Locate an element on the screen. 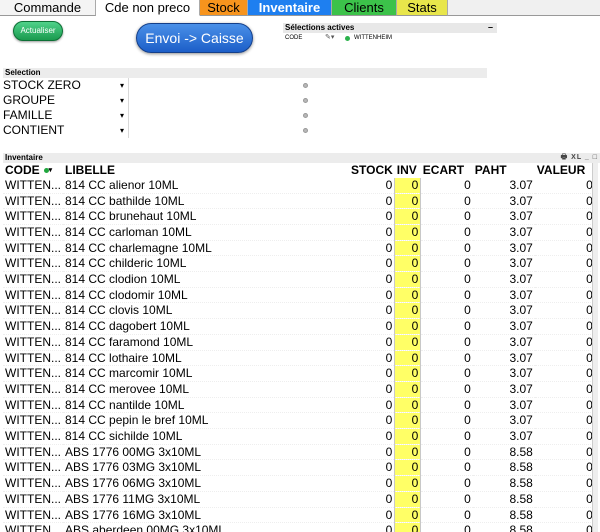 This screenshot has width=600, height=532. tab-clients: Clients is located at coordinates (364, 8).